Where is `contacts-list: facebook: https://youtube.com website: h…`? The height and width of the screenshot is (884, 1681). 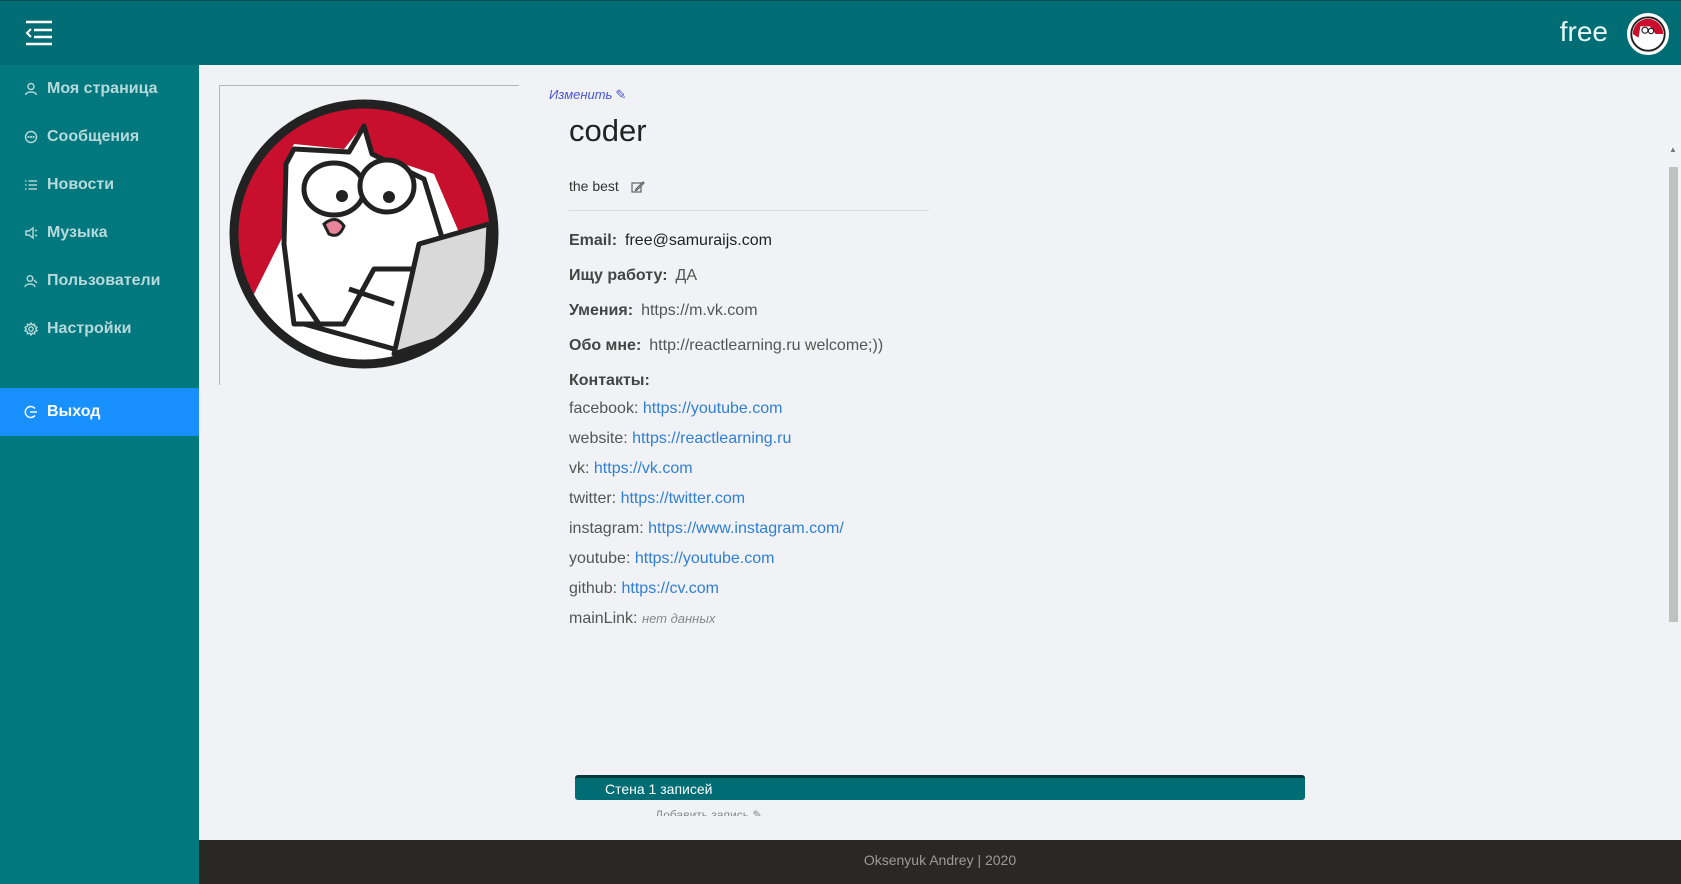
contacts-list: facebook: https://youtube.com website: h… is located at coordinates (726, 514).